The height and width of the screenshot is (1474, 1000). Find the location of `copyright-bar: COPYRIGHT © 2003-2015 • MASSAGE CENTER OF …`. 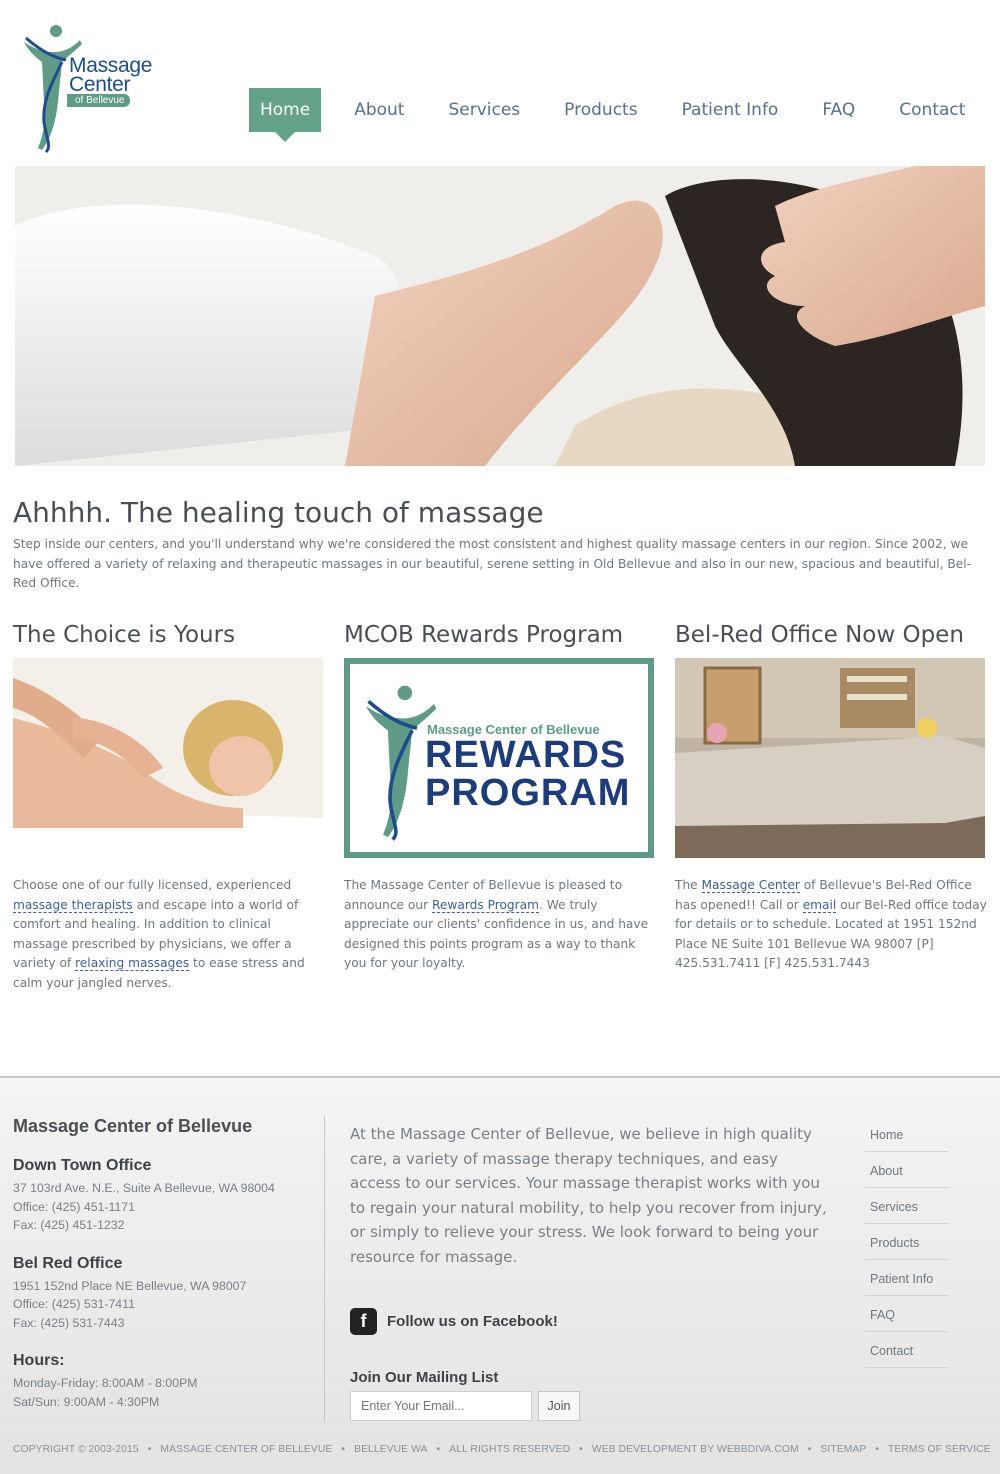

copyright-bar: COPYRIGHT © 2003-2015 • MASSAGE CENTER OF … is located at coordinates (502, 1449).